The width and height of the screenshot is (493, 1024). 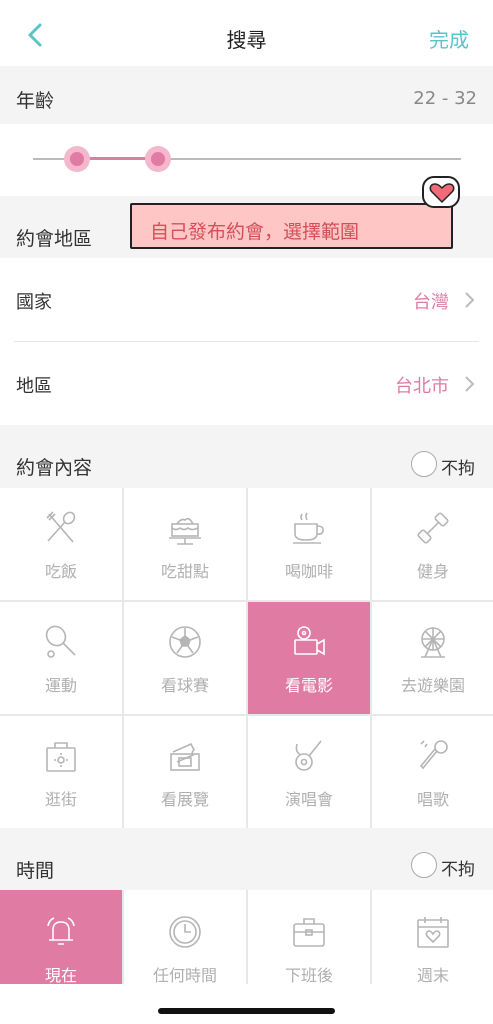 What do you see at coordinates (61, 757) in the screenshot?
I see `shopping-bag-icon` at bounding box center [61, 757].